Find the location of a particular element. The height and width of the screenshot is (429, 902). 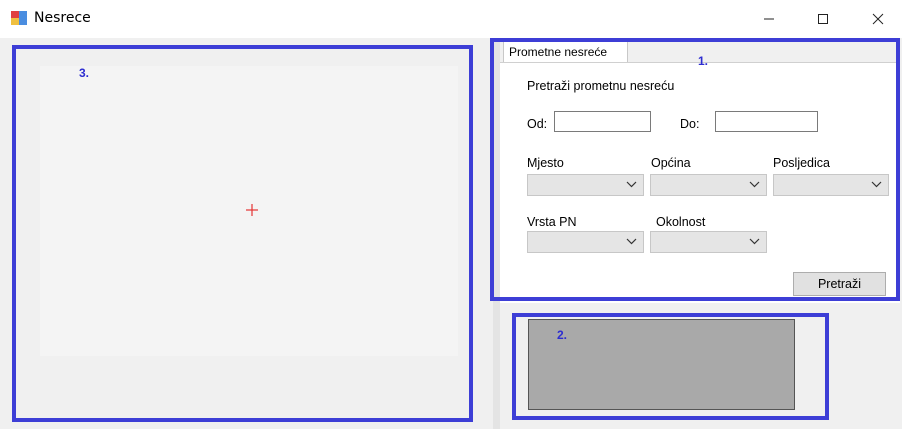

marker-label-1: 1. is located at coordinates (703, 61).